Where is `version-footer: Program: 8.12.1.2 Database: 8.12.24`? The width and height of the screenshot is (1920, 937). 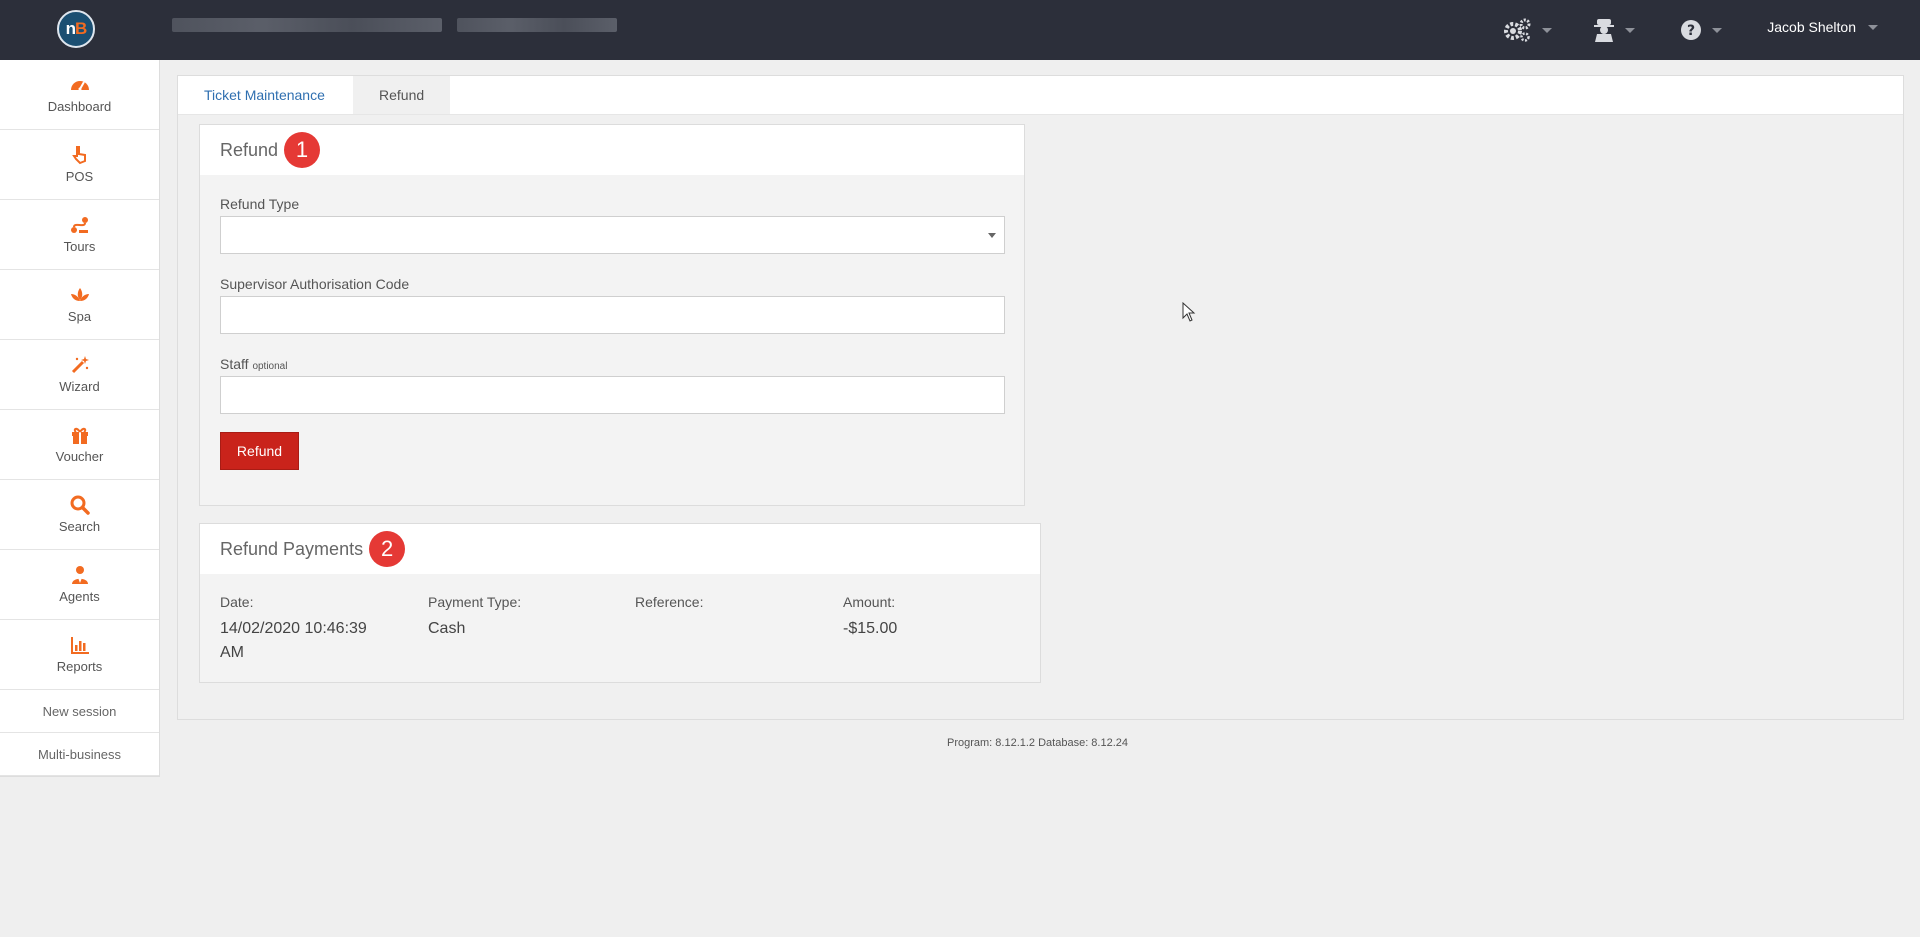
version-footer: Program: 8.12.1.2 Database: 8.12.24 is located at coordinates (1038, 743).